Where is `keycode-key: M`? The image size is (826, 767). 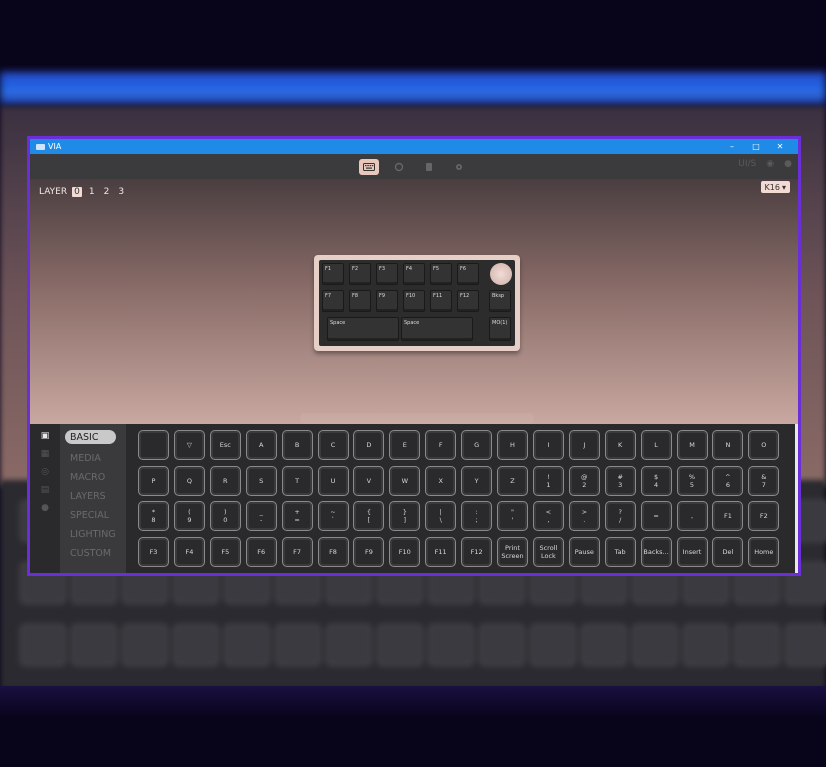 keycode-key: M is located at coordinates (692, 445).